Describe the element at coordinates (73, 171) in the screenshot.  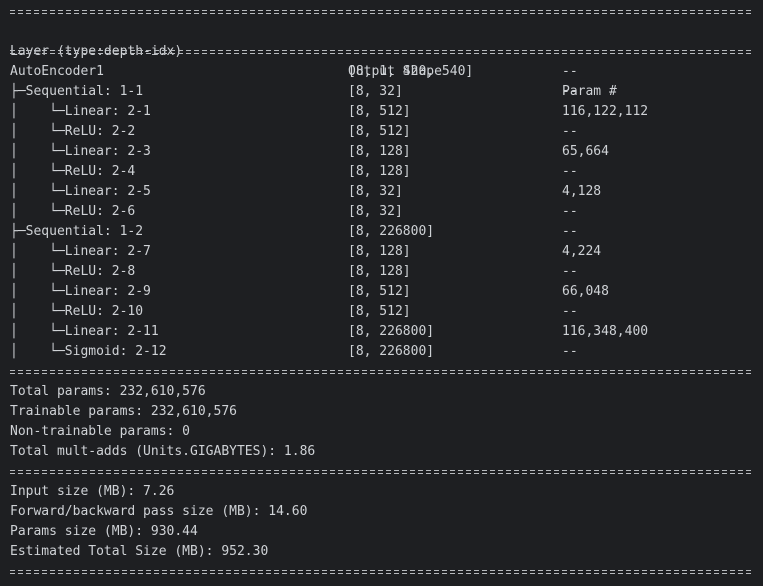
I see `row-layer-name: │ └─ReLU: 2-4` at that location.